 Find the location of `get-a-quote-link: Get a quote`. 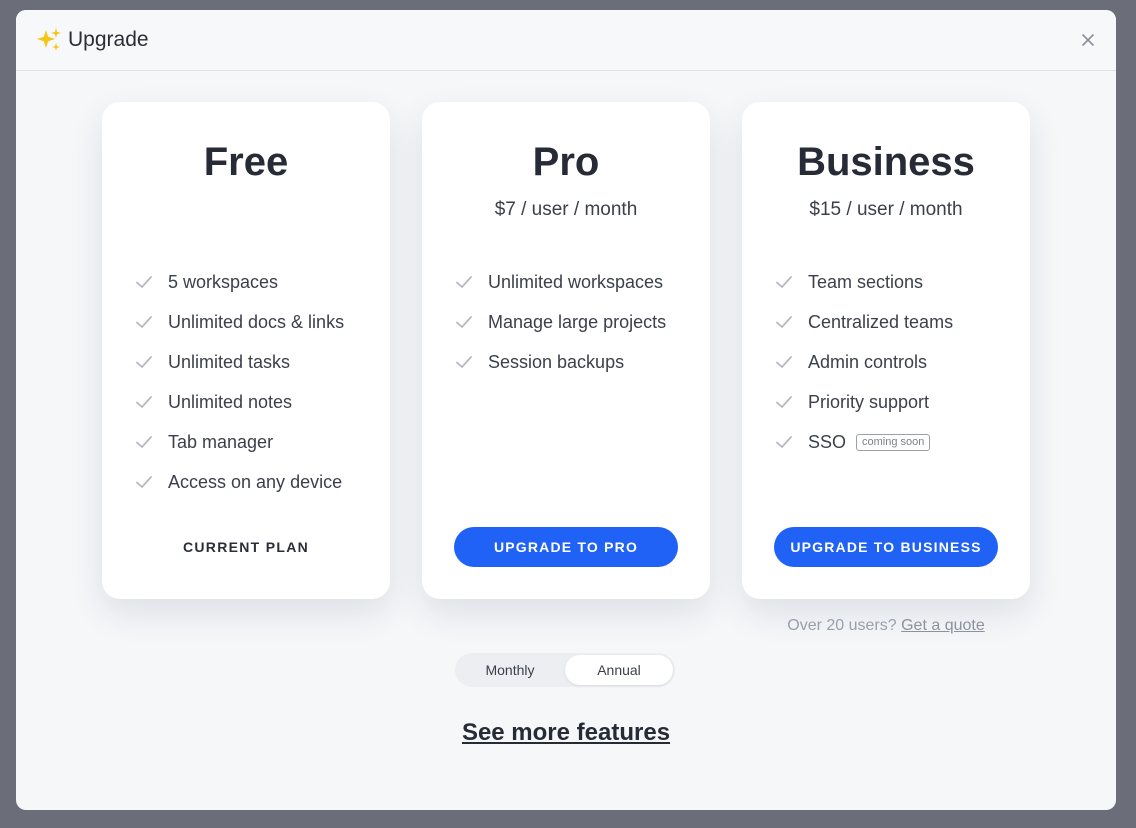

get-a-quote-link: Get a quote is located at coordinates (943, 625).